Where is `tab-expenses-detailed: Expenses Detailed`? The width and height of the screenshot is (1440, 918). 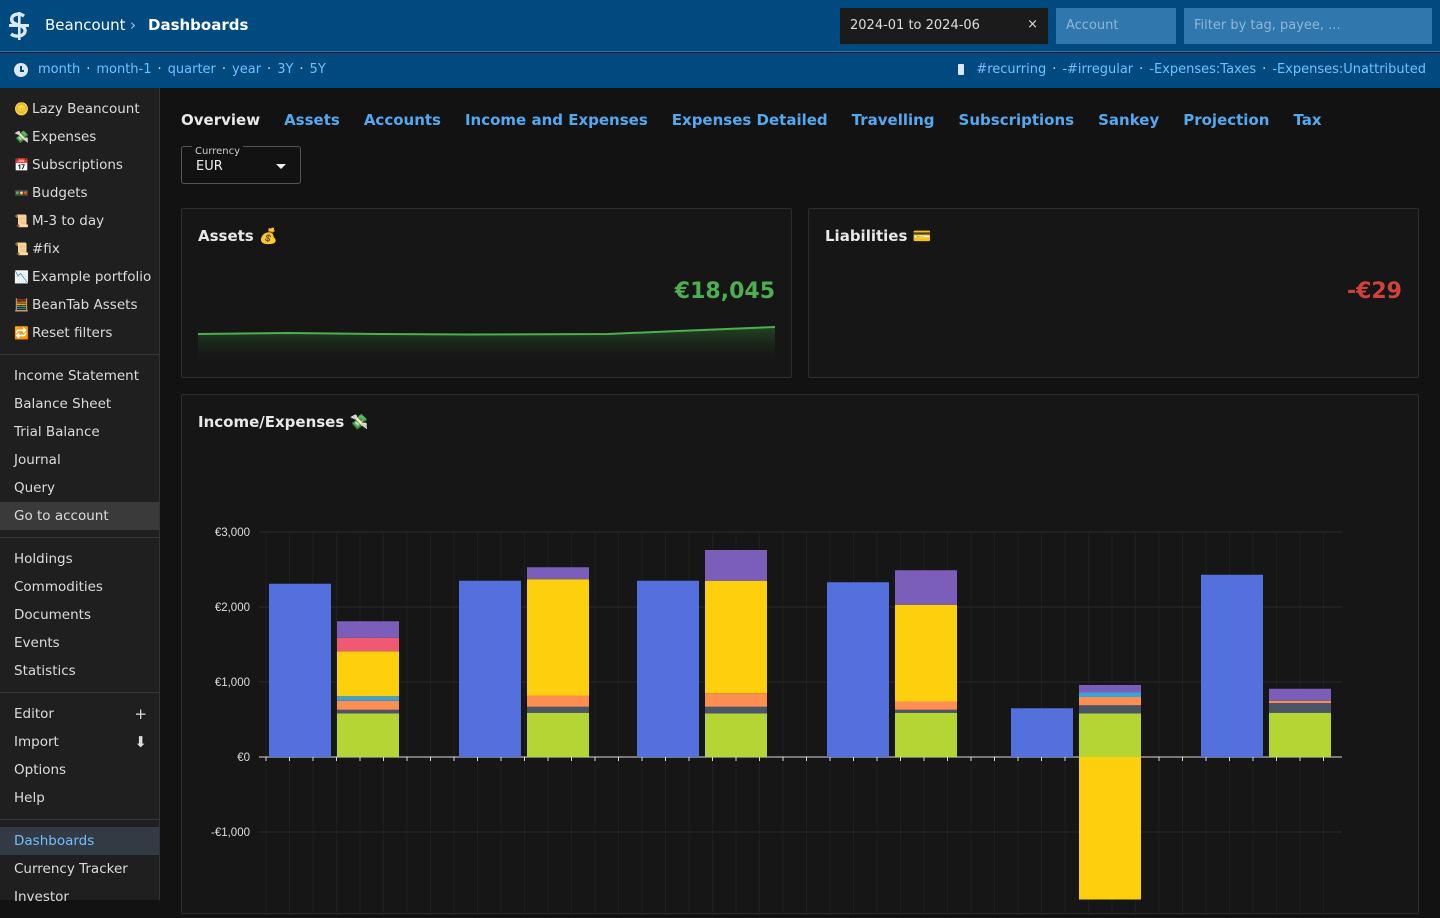
tab-expenses-detailed: Expenses Detailed is located at coordinates (750, 120).